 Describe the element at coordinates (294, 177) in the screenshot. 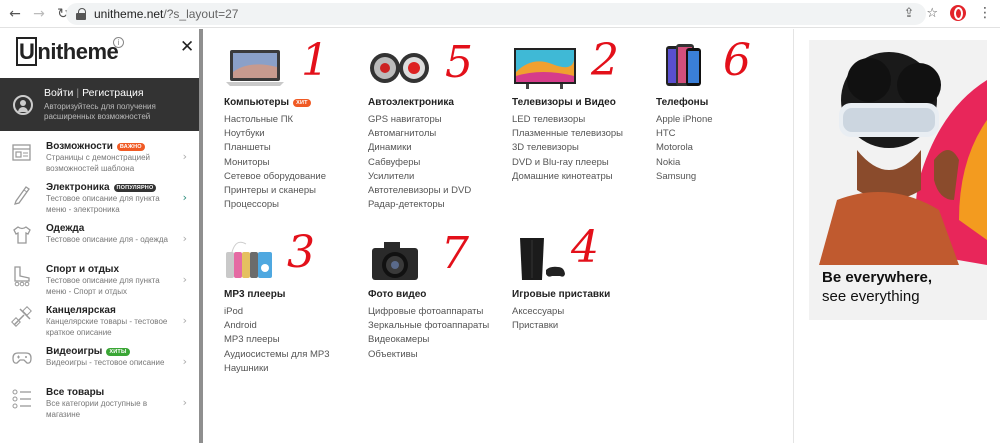

I see `category-link: Сетевое оборудование` at that location.